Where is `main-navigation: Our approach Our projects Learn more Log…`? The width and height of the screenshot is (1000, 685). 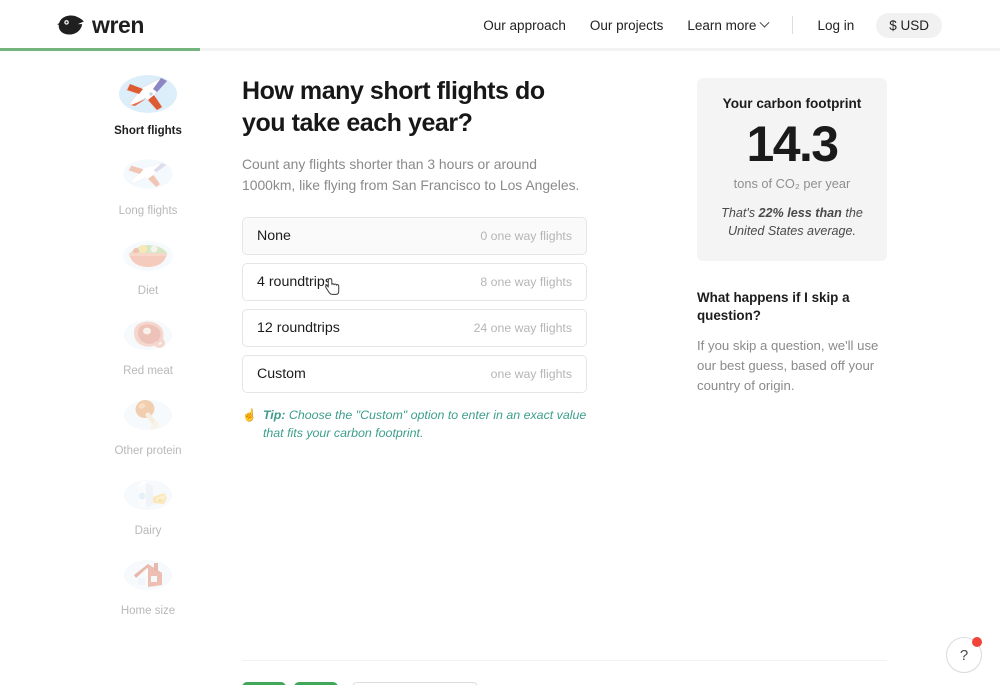 main-navigation: Our approach Our projects Learn more Log… is located at coordinates (706, 25).